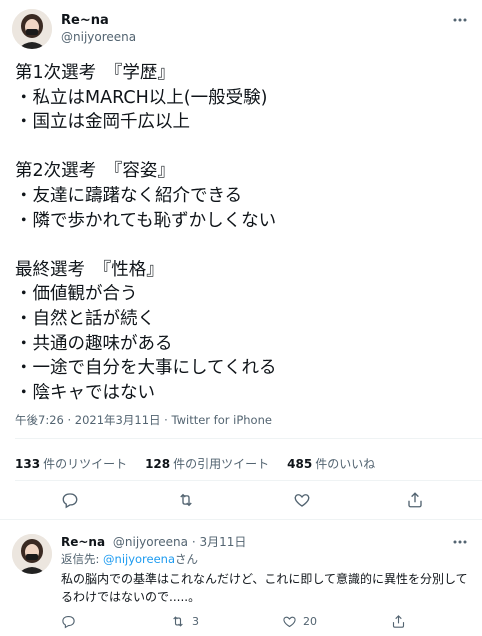 This screenshot has height=636, width=482. Describe the element at coordinates (150, 542) in the screenshot. I see `reply-author-handle: @nijyoreena` at that location.